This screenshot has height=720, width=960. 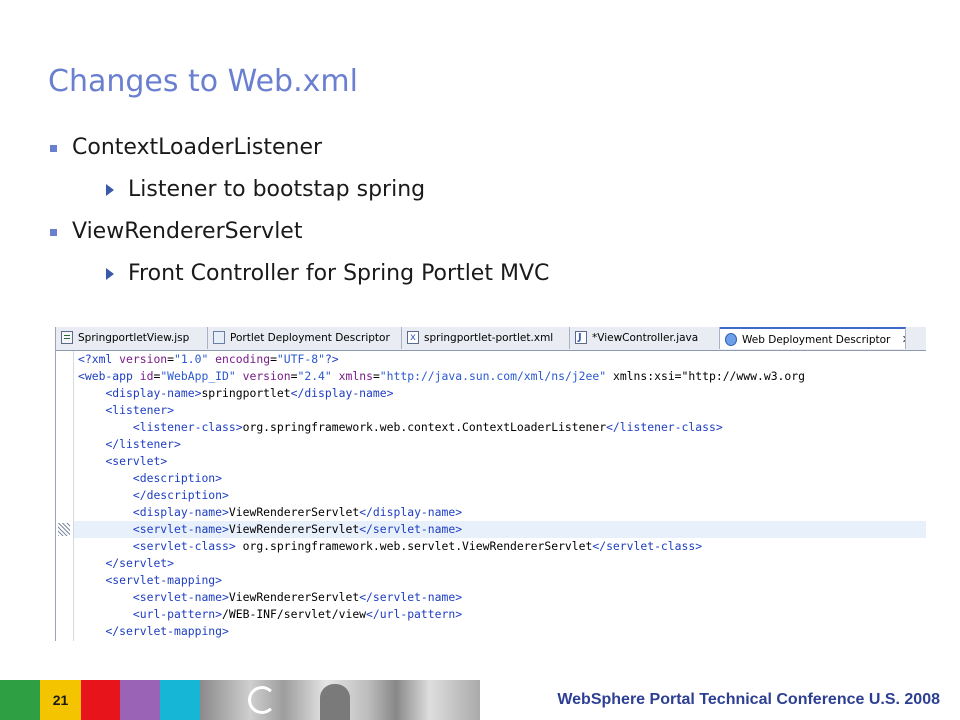 I want to click on code-line: <servlet-mapping>, so click(x=150, y=580).